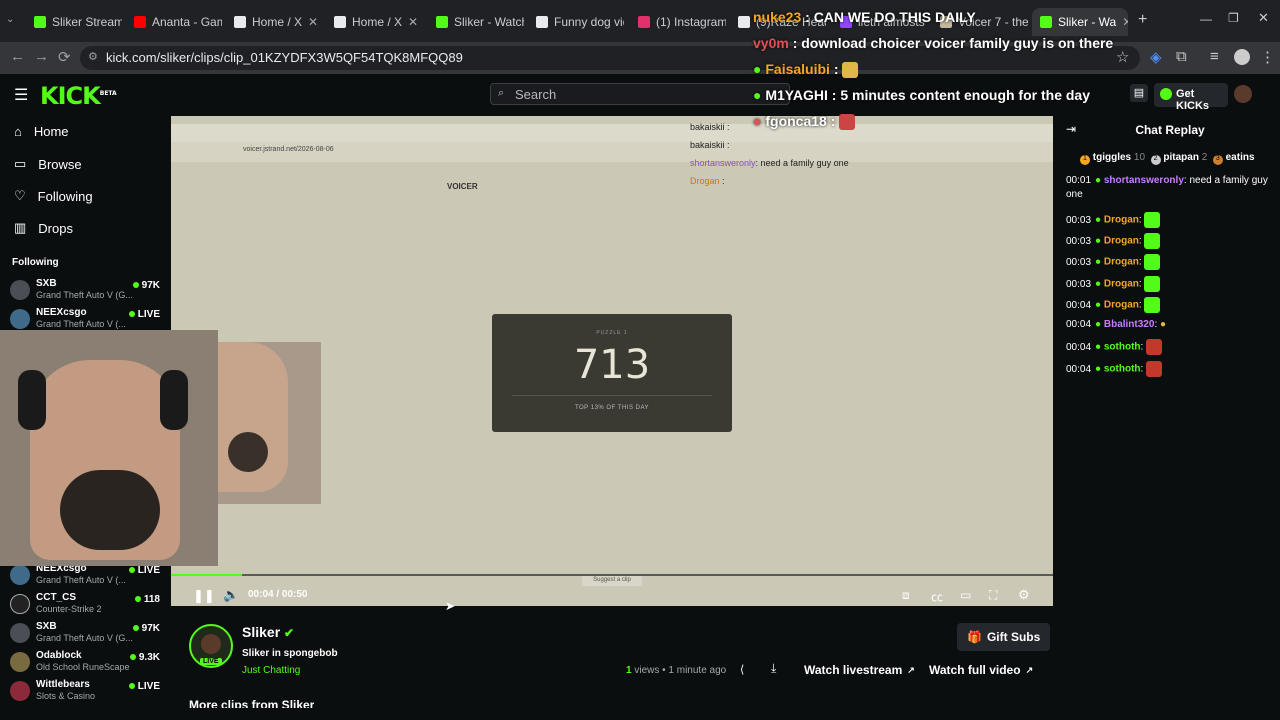 The image size is (1280, 720). What do you see at coordinates (48, 164) in the screenshot?
I see `sidebar-item-browse: ▭ Browse` at bounding box center [48, 164].